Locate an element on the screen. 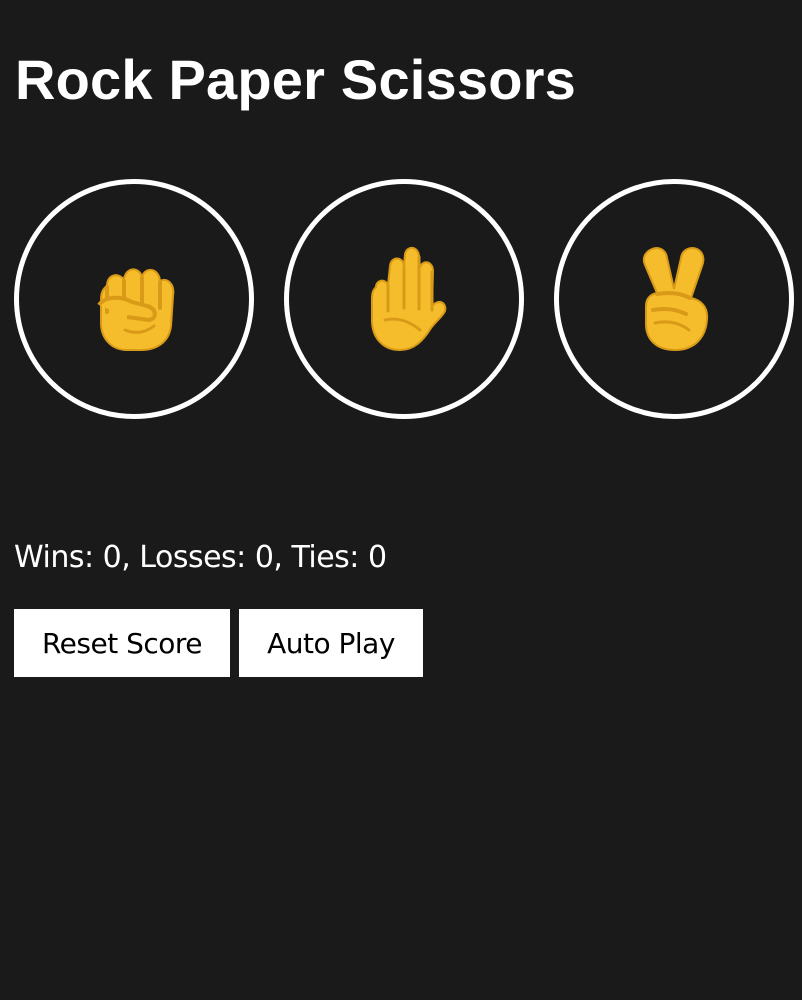 The width and height of the screenshot is (802, 1000). page-title: Rock Paper Scissors is located at coordinates (295, 79).